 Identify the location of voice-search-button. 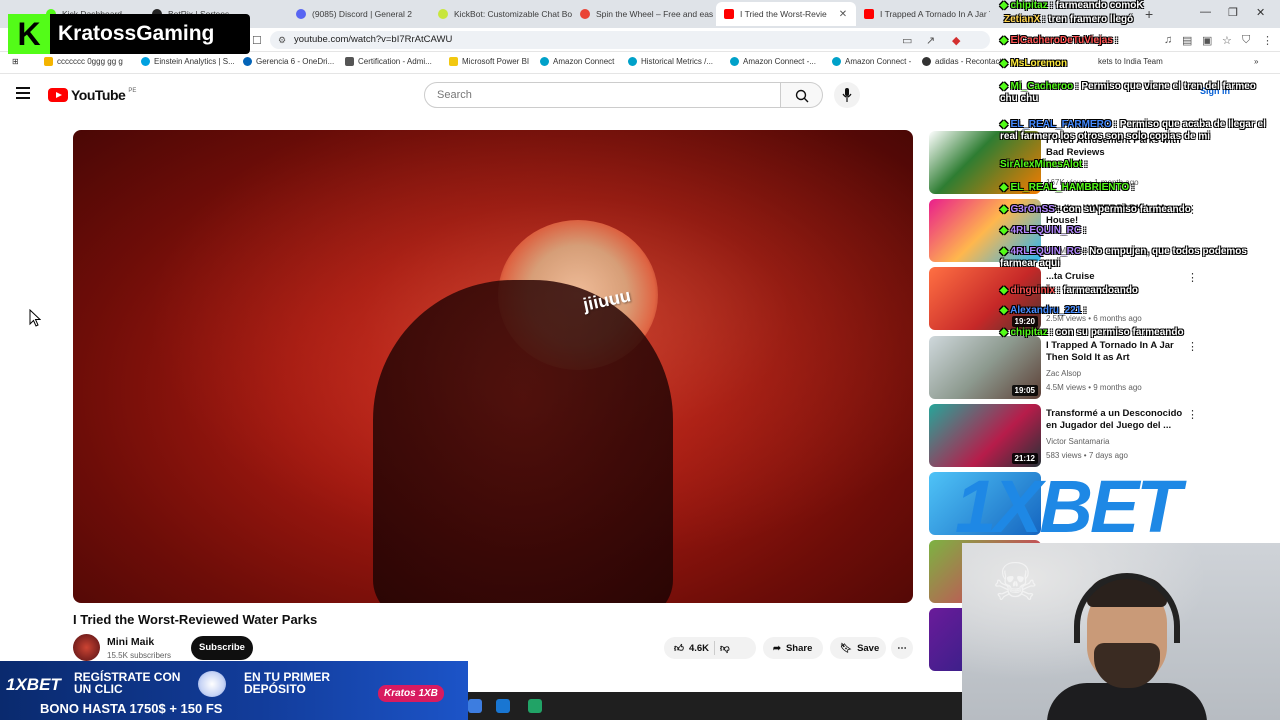
(847, 95).